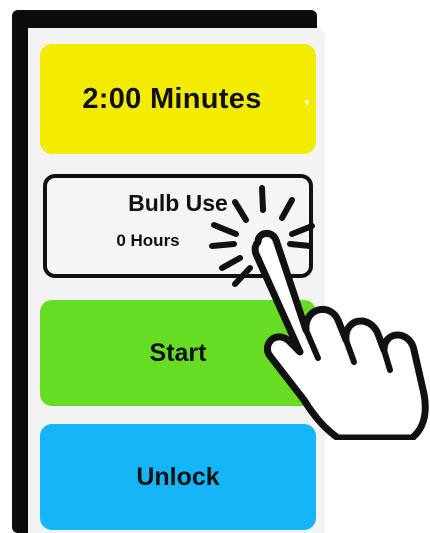 This screenshot has height=533, width=430. What do you see at coordinates (172, 98) in the screenshot?
I see `timer-duration-label: 2:00 Minutes` at bounding box center [172, 98].